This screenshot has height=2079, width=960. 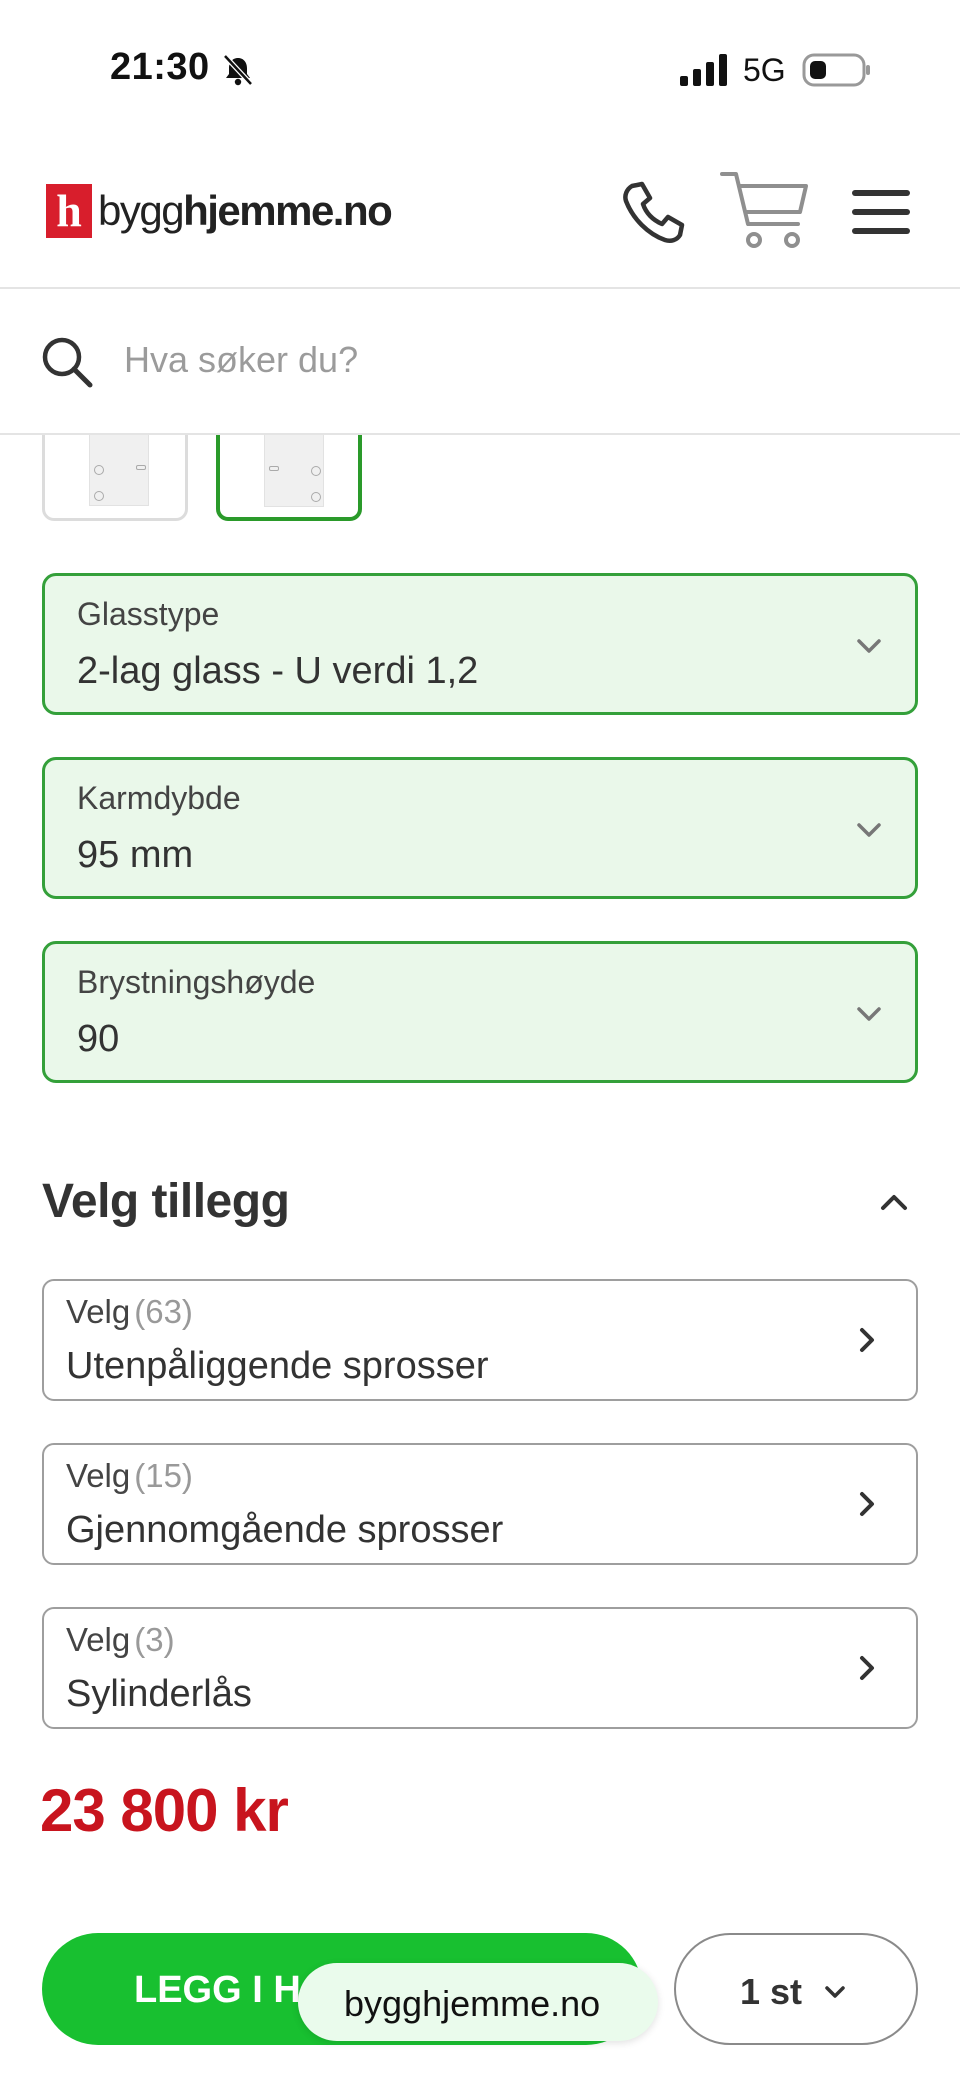 What do you see at coordinates (98, 1039) in the screenshot?
I see `select-value: 90` at bounding box center [98, 1039].